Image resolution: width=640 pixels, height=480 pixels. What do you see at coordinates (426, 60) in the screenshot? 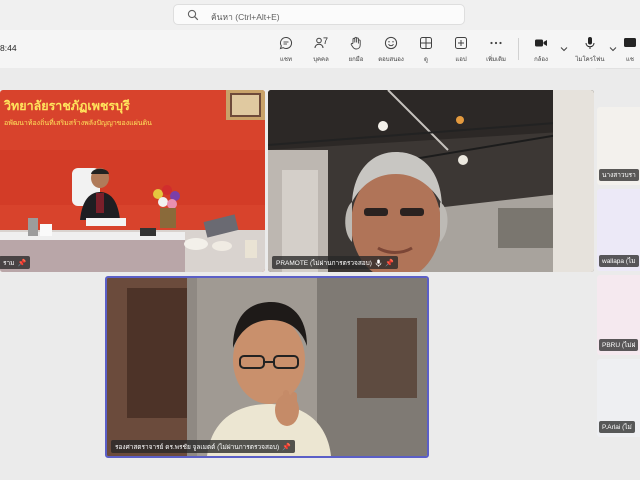
I see `view-label: ดู` at bounding box center [426, 60].